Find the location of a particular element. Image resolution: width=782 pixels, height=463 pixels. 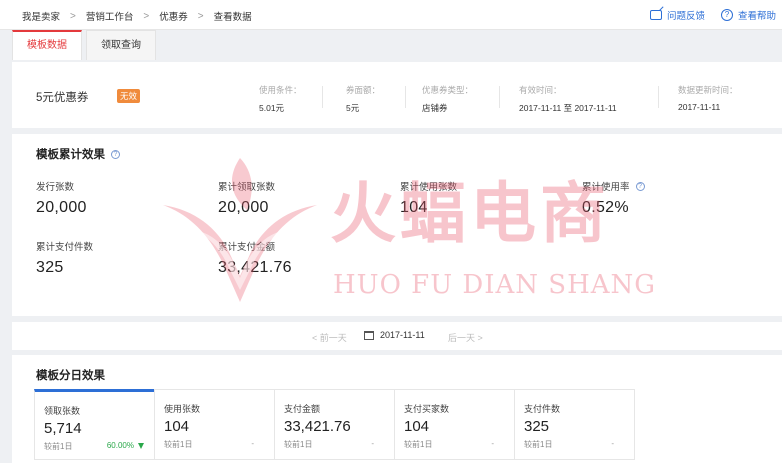

prev-day-button: < 前一天 is located at coordinates (329, 337).